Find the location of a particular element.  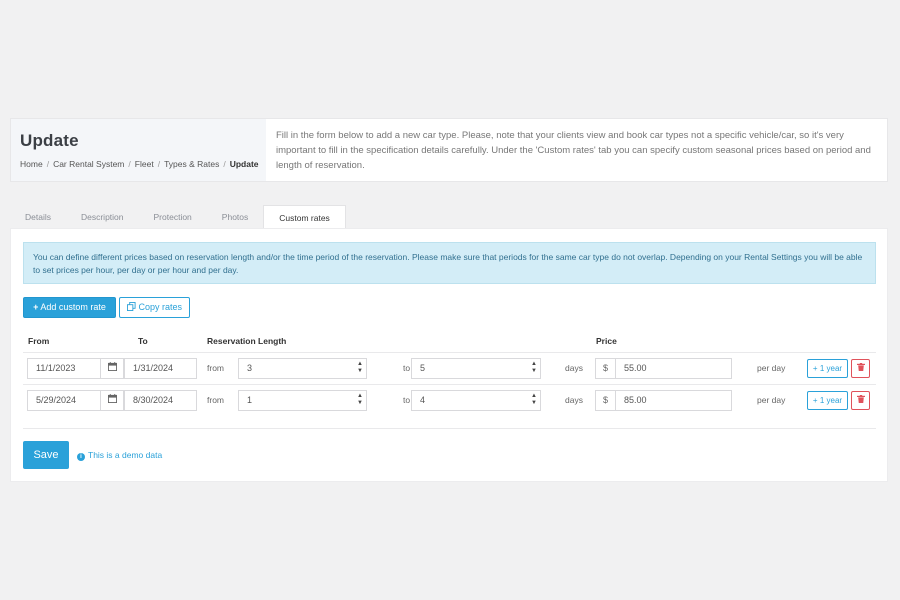

copy-icon is located at coordinates (131, 306).